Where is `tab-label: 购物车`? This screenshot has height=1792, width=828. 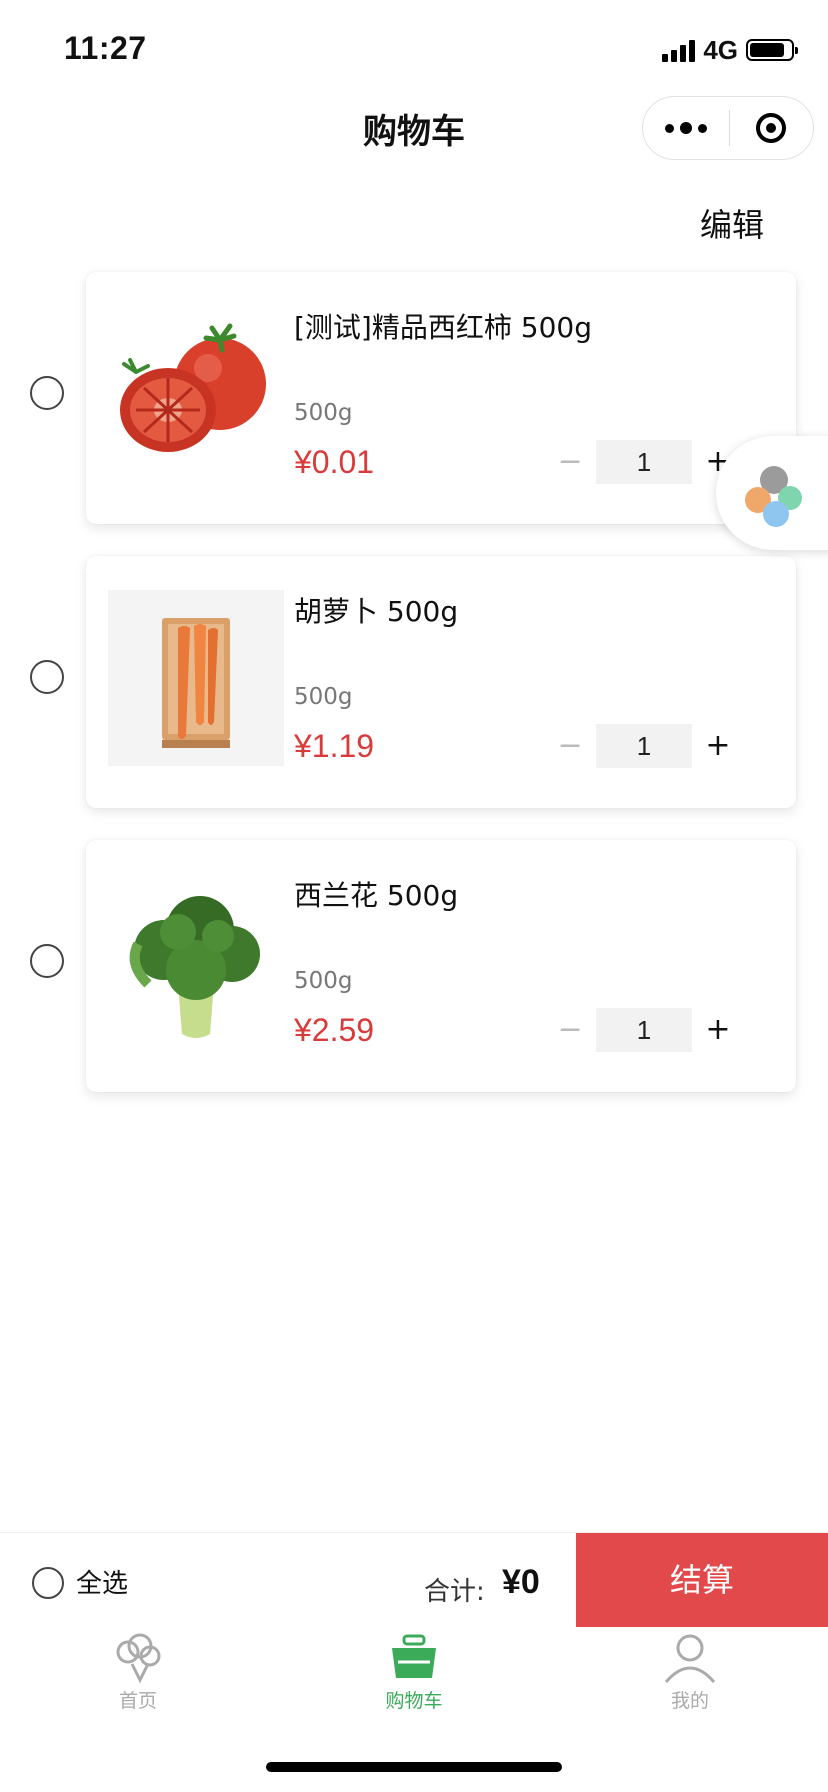 tab-label: 购物车 is located at coordinates (414, 1701).